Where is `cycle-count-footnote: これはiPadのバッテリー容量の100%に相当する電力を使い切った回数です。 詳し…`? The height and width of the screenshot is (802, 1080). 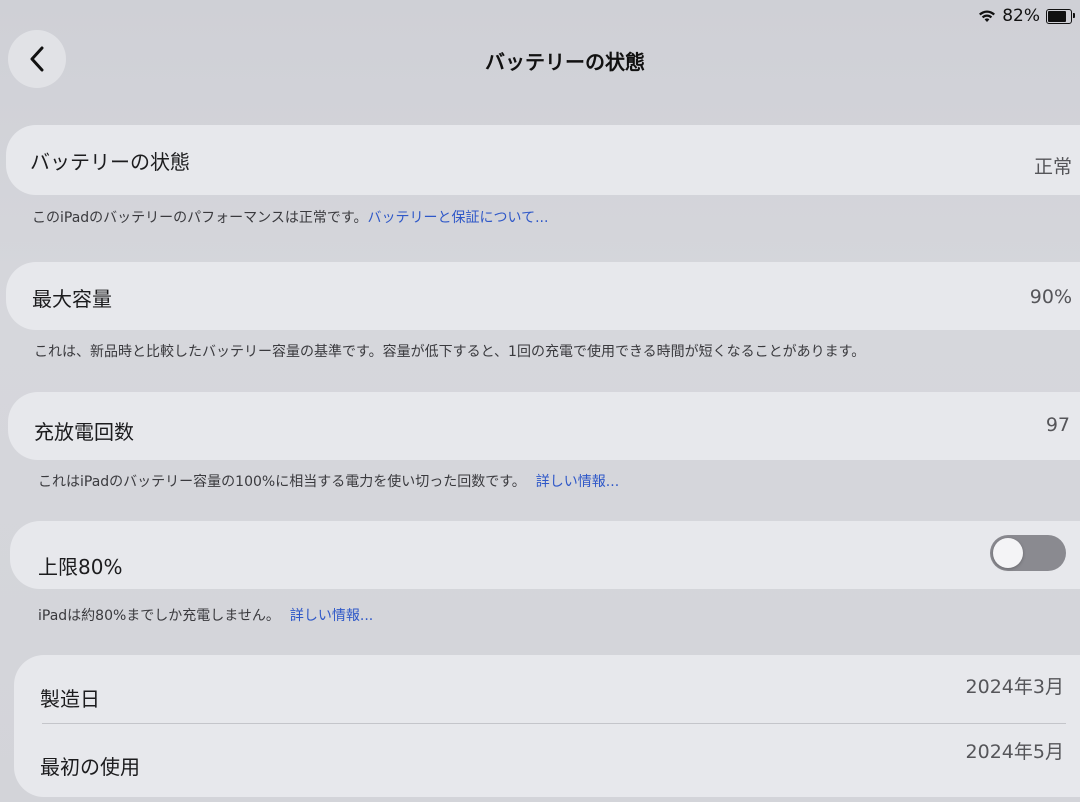
cycle-count-footnote: これはiPadのバッテリー容量の100%に相当する電力を使い切った回数です。 詳し… is located at coordinates (328, 481).